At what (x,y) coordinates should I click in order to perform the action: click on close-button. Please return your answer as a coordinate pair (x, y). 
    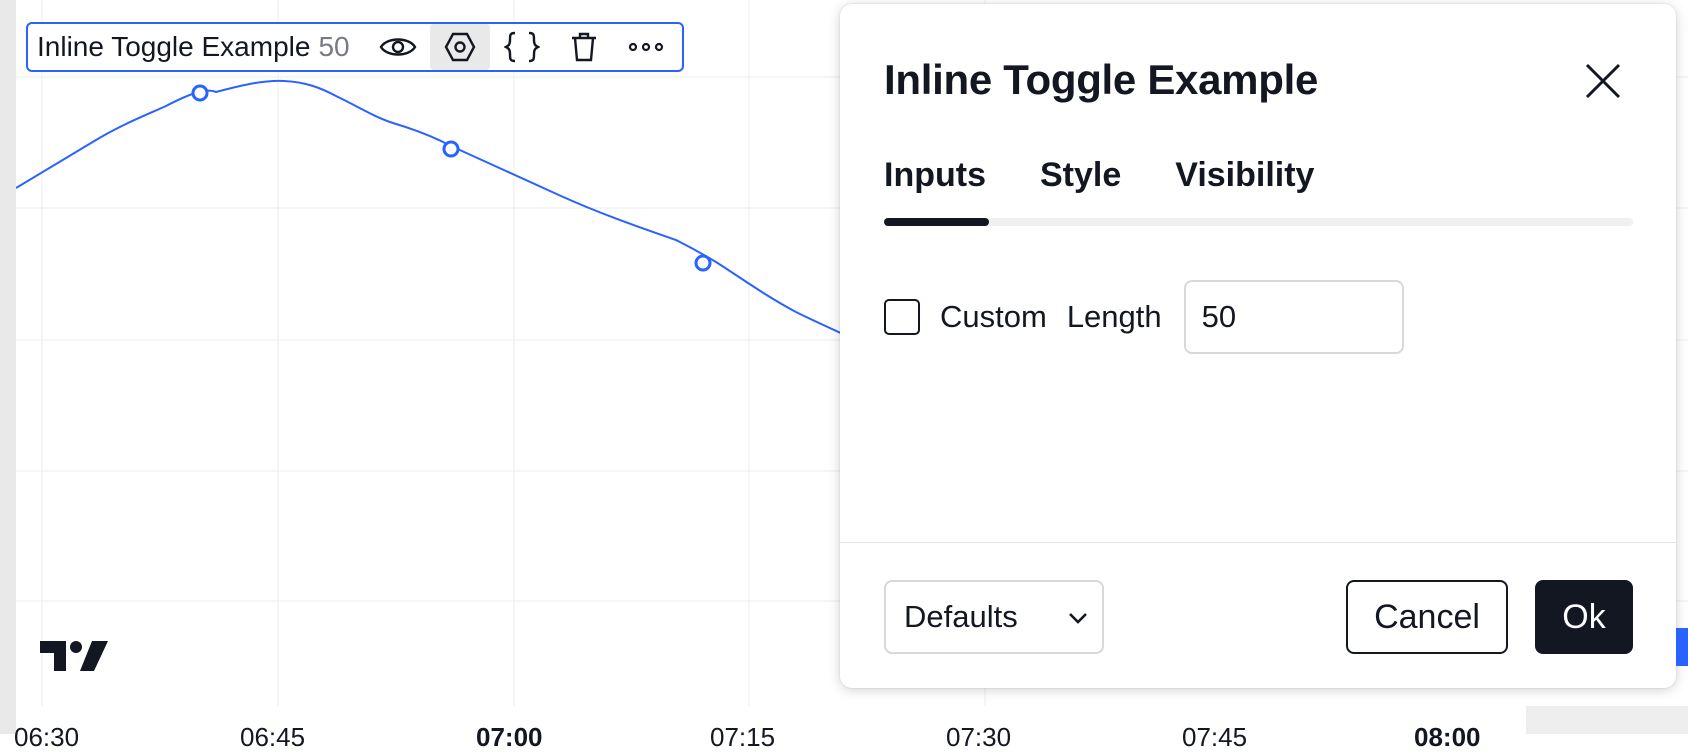
    Looking at the image, I should click on (1603, 81).